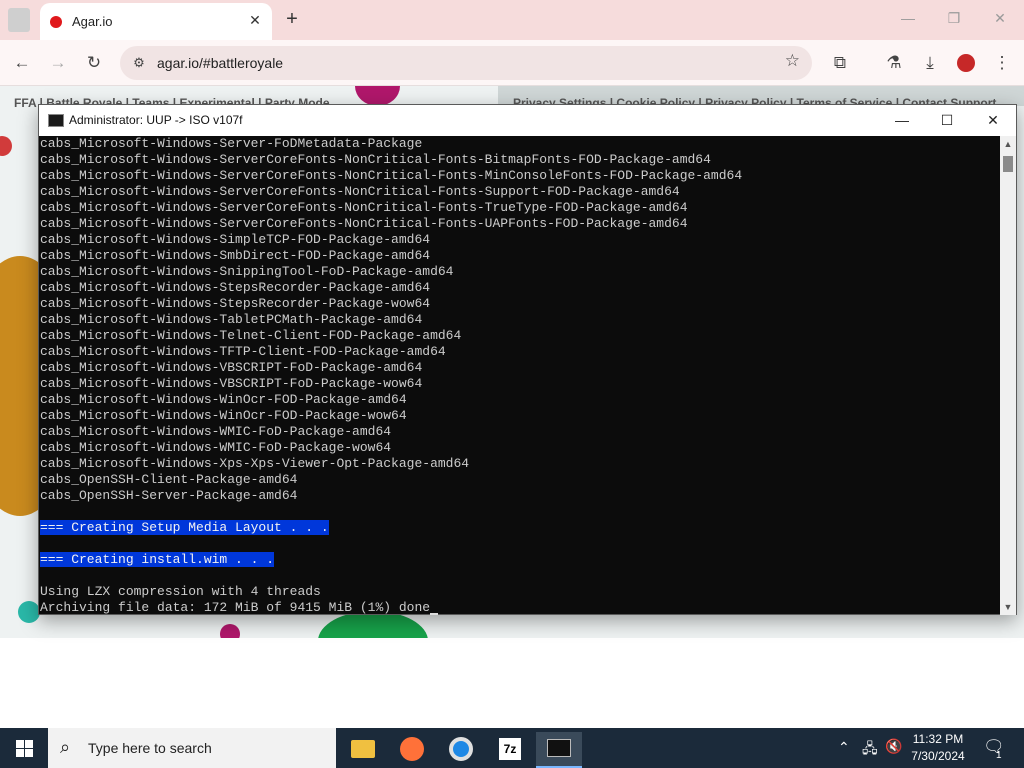 The height and width of the screenshot is (768, 1024). I want to click on 7zip-icon: 7z, so click(510, 750).